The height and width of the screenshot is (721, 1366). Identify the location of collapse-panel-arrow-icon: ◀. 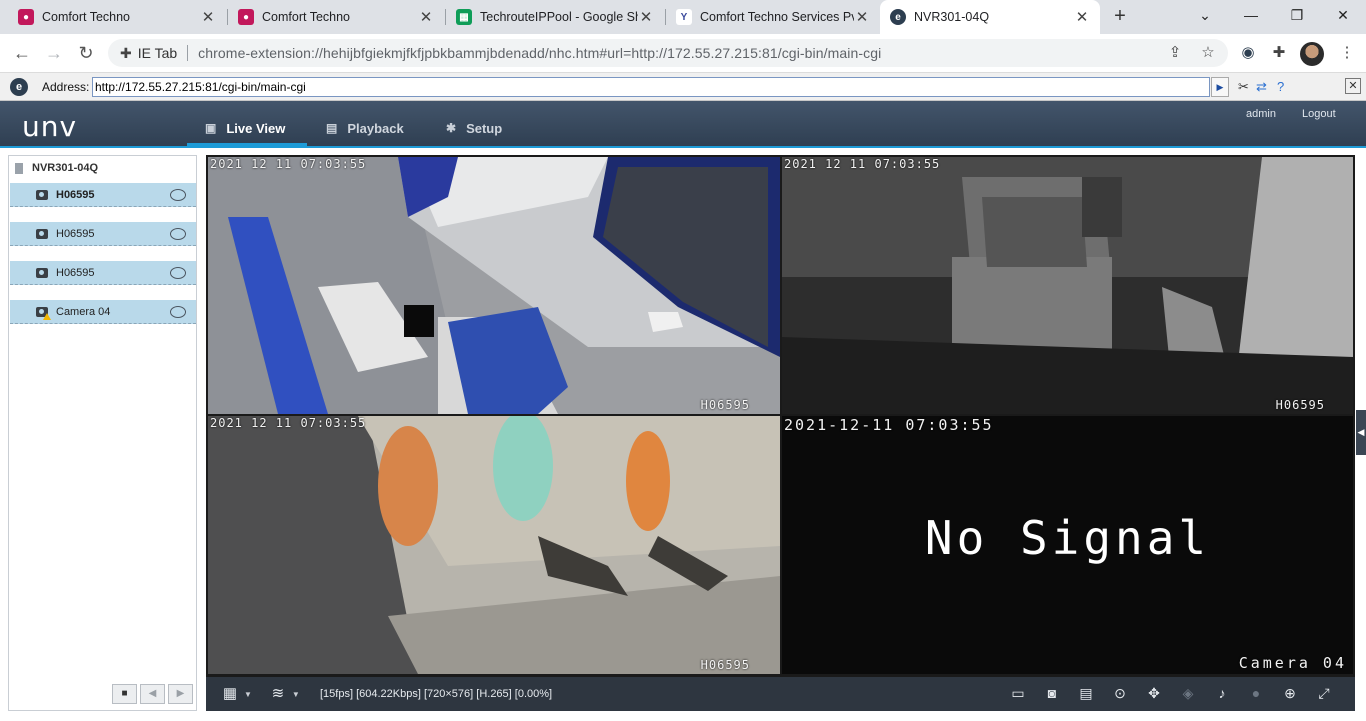
(1361, 432).